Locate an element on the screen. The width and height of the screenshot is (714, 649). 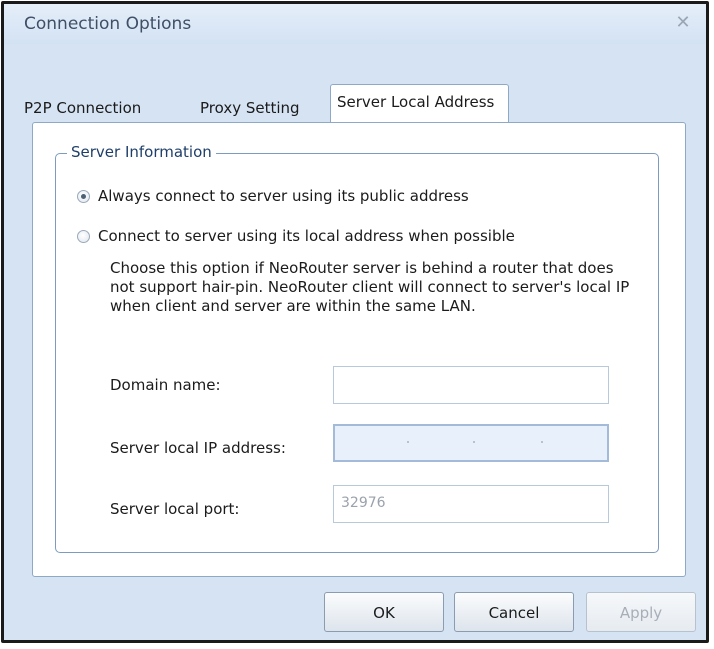
tab-server-local-address: Server Local Address is located at coordinates (420, 103).